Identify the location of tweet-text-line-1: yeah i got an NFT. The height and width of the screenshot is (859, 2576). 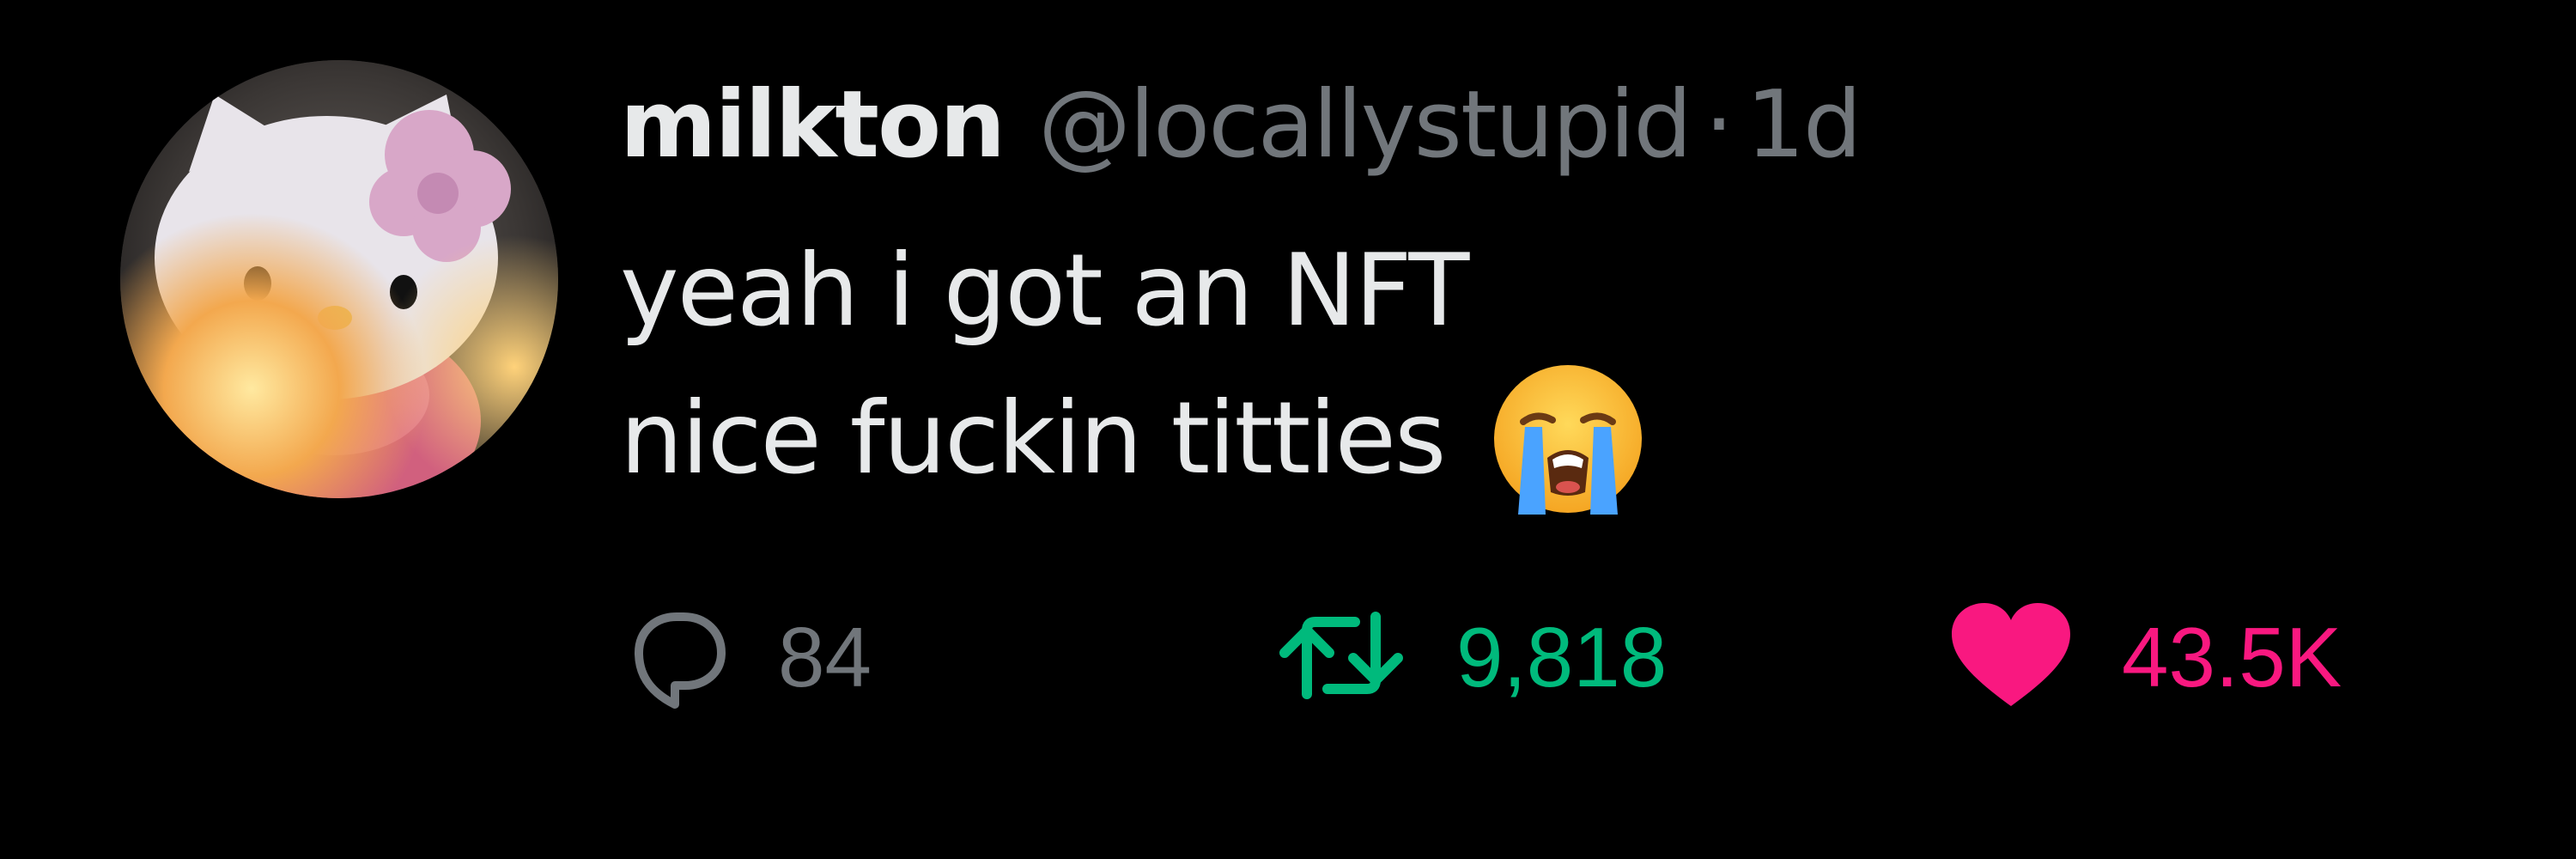
(1045, 291).